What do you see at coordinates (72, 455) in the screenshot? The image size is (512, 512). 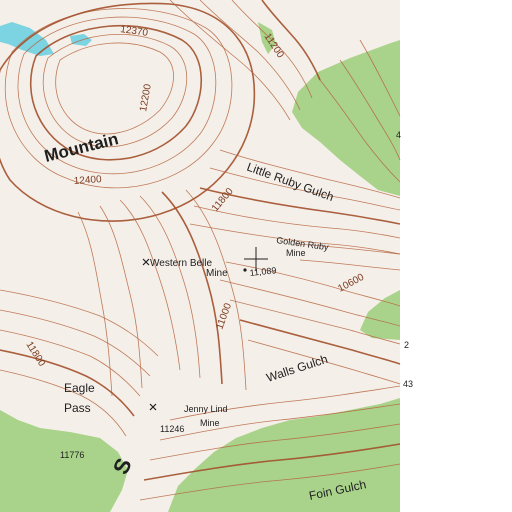 I see `label-elevation-11776: 11776` at bounding box center [72, 455].